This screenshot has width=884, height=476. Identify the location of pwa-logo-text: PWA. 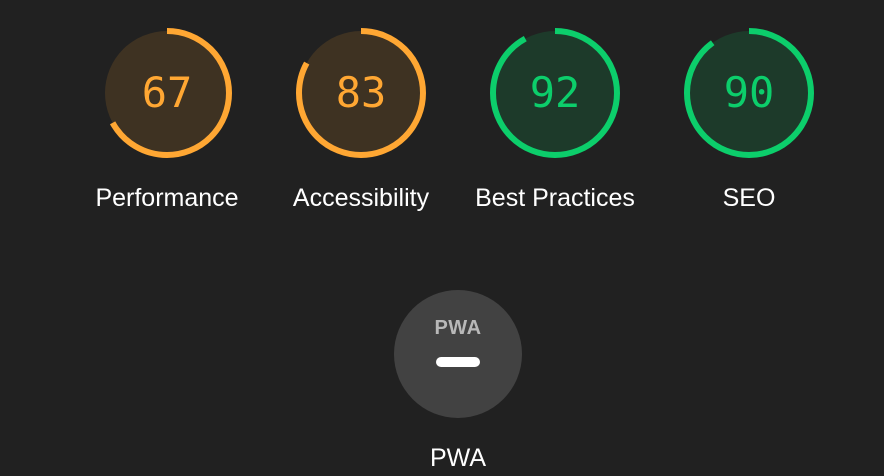
(457, 327).